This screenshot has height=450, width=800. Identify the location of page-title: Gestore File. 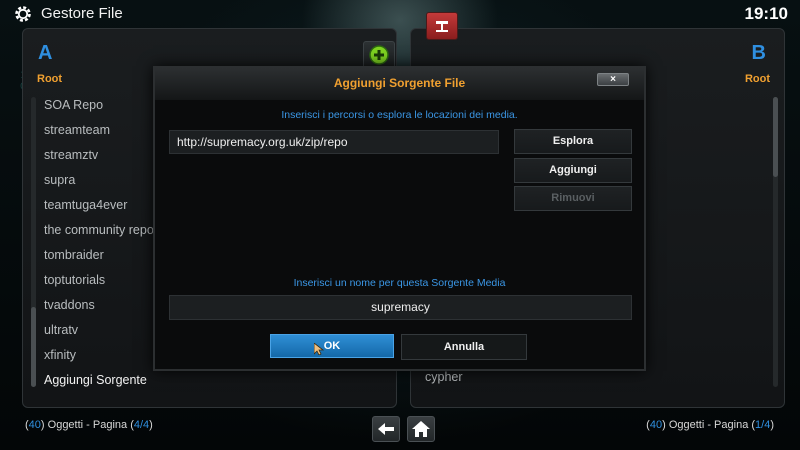
(82, 13).